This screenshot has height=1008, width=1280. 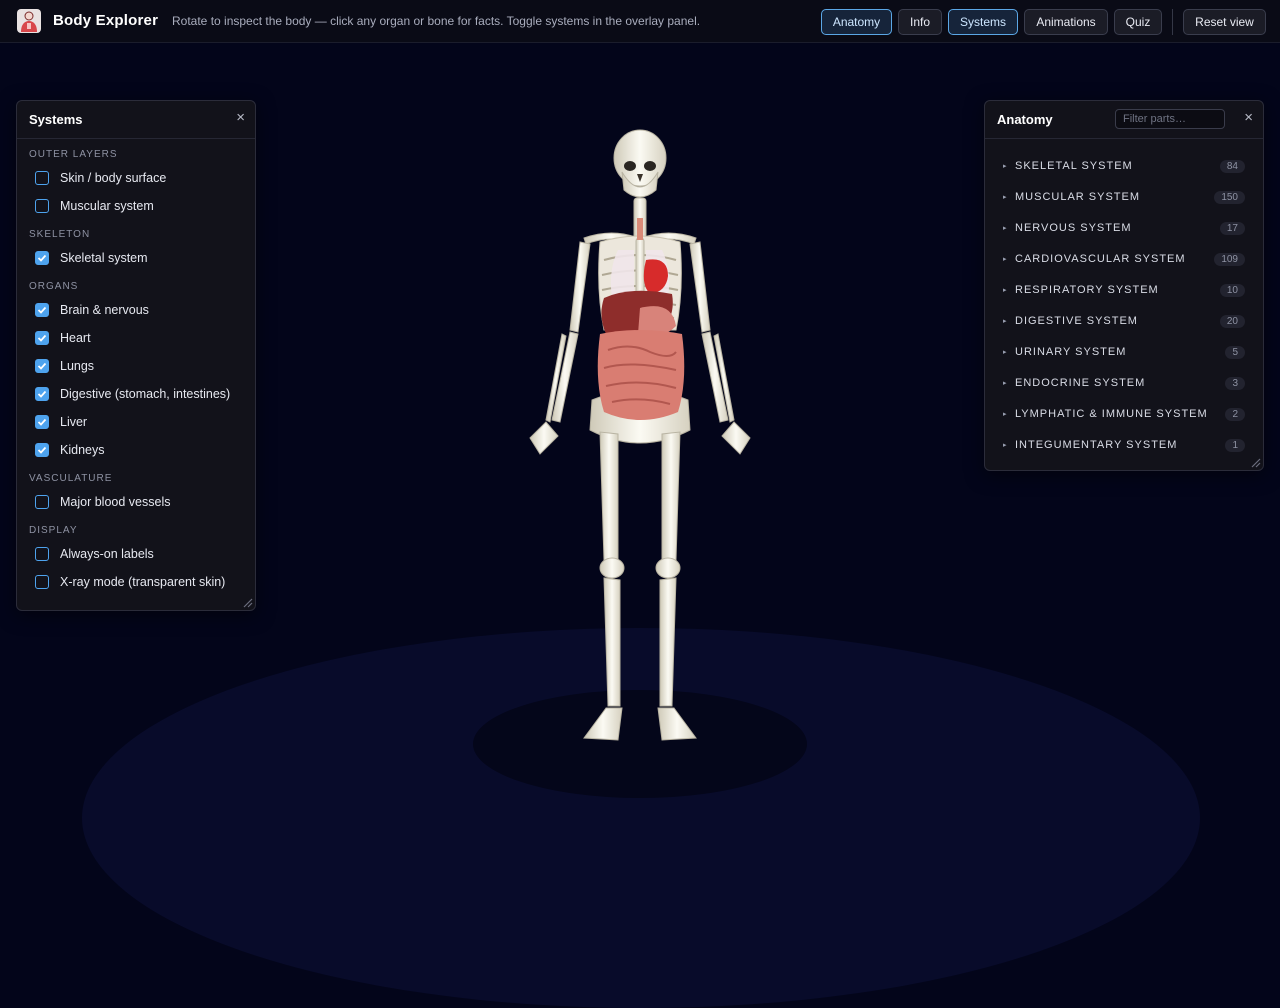 I want to click on count-badge: 5, so click(x=1235, y=352).